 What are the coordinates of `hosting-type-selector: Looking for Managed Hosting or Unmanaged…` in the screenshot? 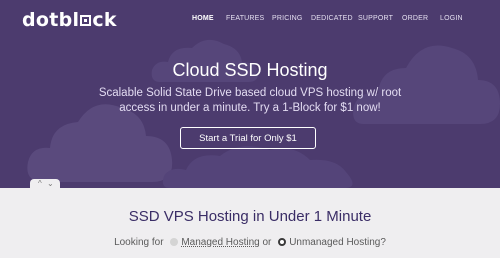 It's located at (250, 242).